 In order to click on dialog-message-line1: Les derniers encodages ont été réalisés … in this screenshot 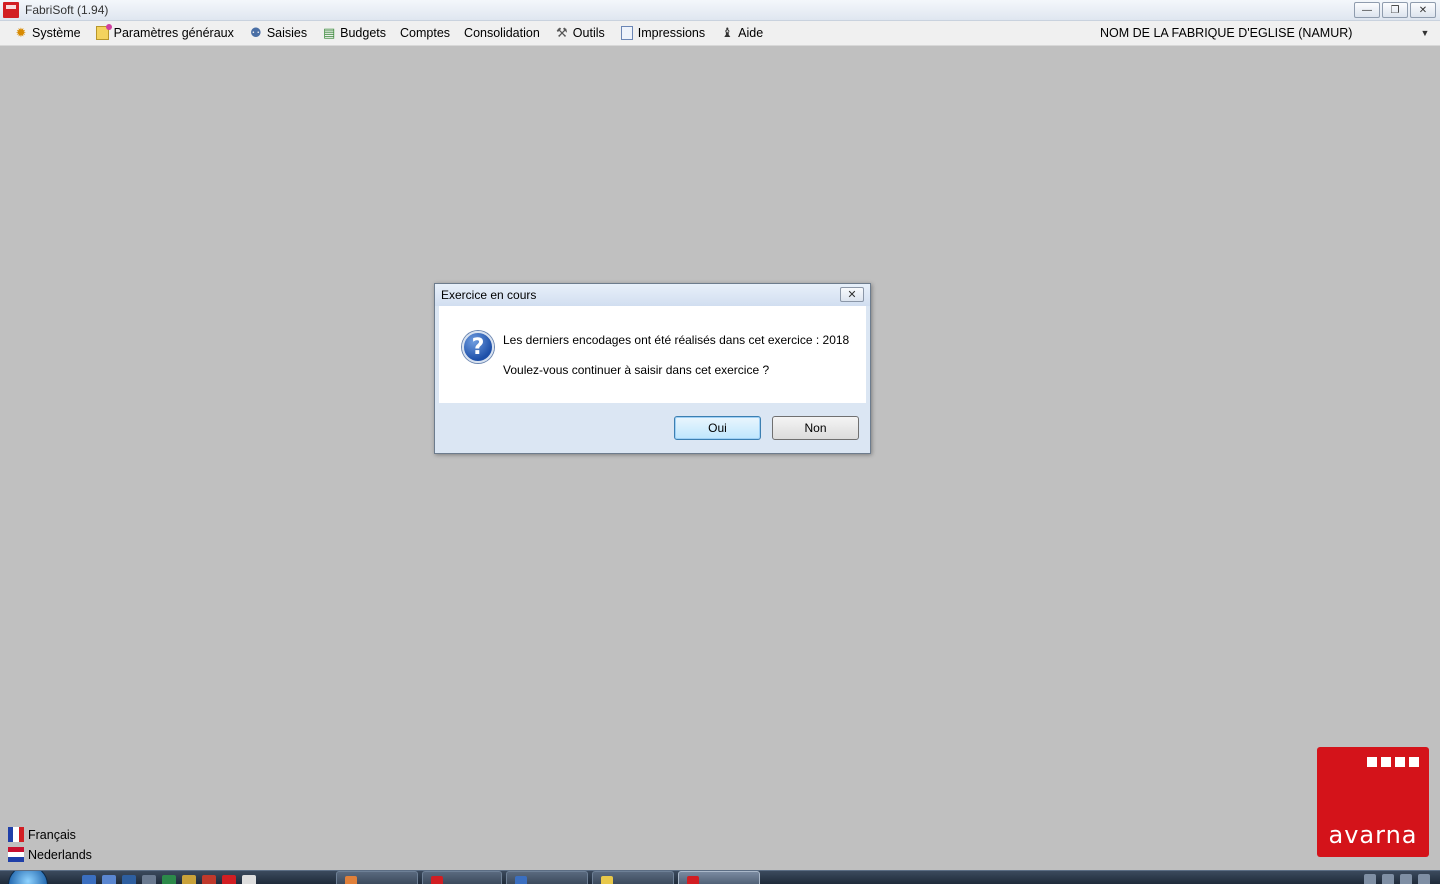, I will do `click(676, 340)`.